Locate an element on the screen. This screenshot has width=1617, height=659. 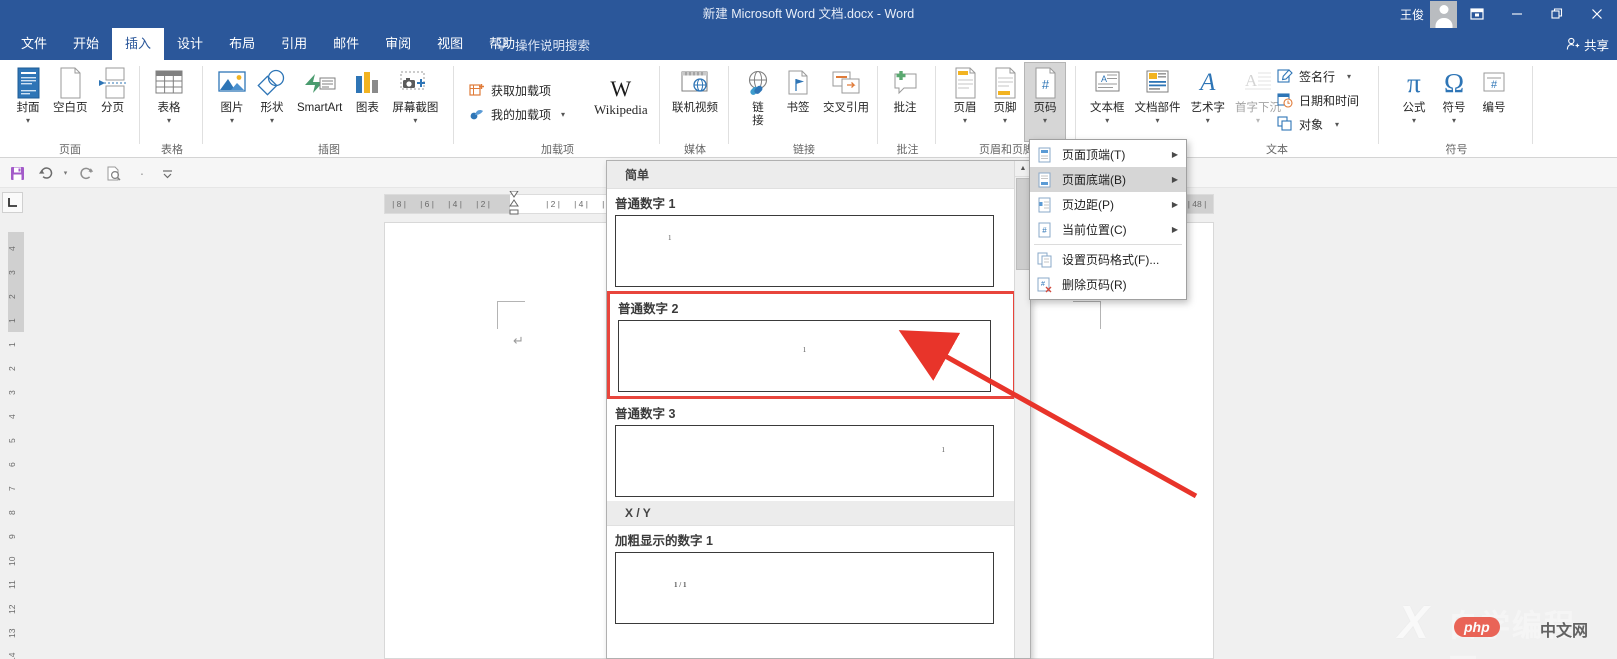
undo-icon is located at coordinates (45, 172).